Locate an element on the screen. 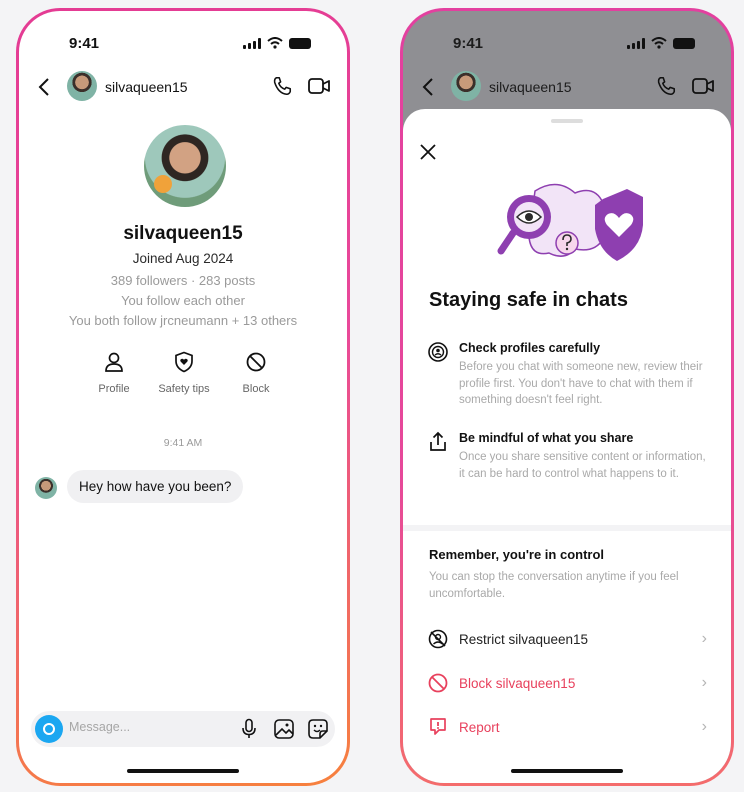  safety-tips-button: Safety tips is located at coordinates (184, 373).